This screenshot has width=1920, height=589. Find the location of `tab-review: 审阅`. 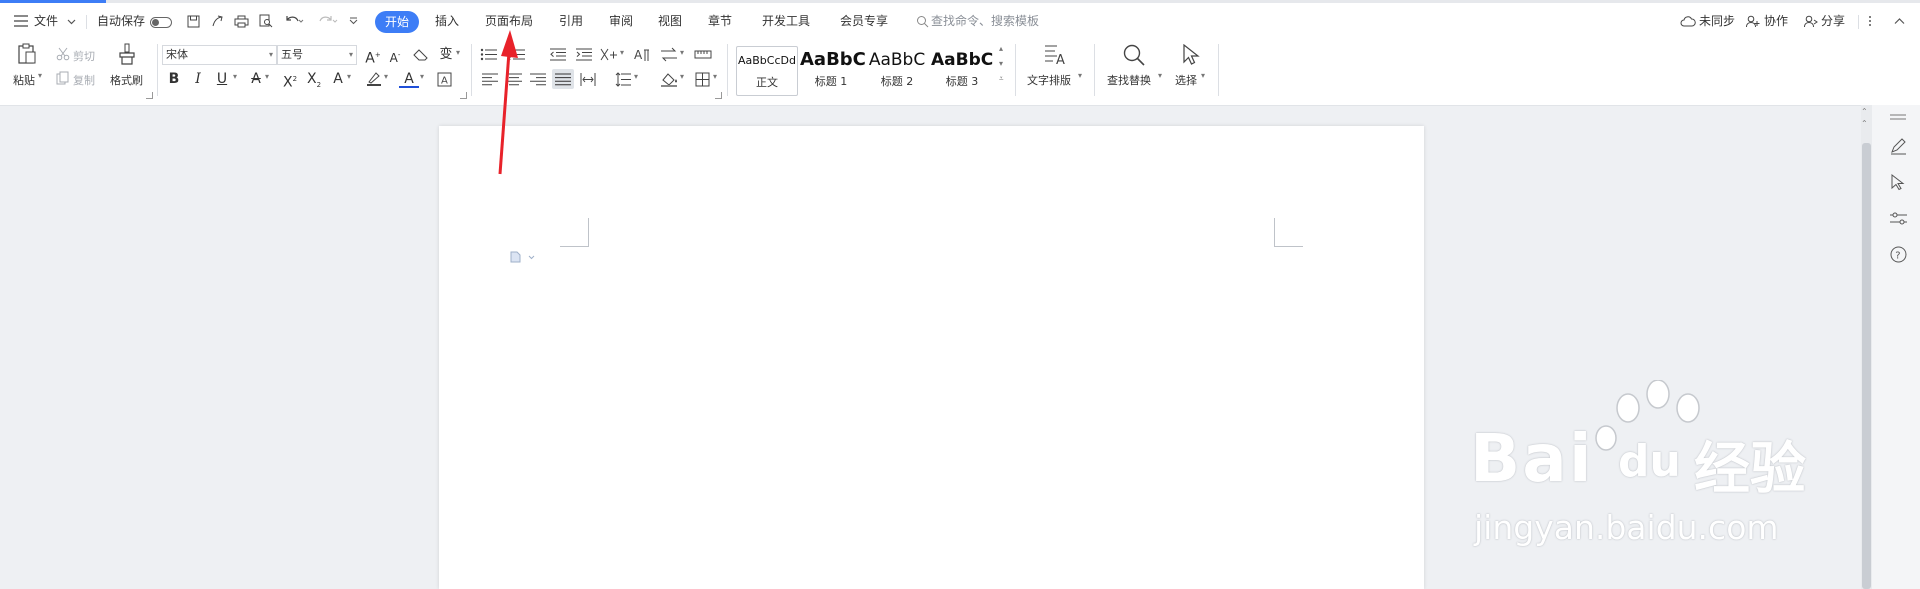

tab-review: 审阅 is located at coordinates (621, 21).